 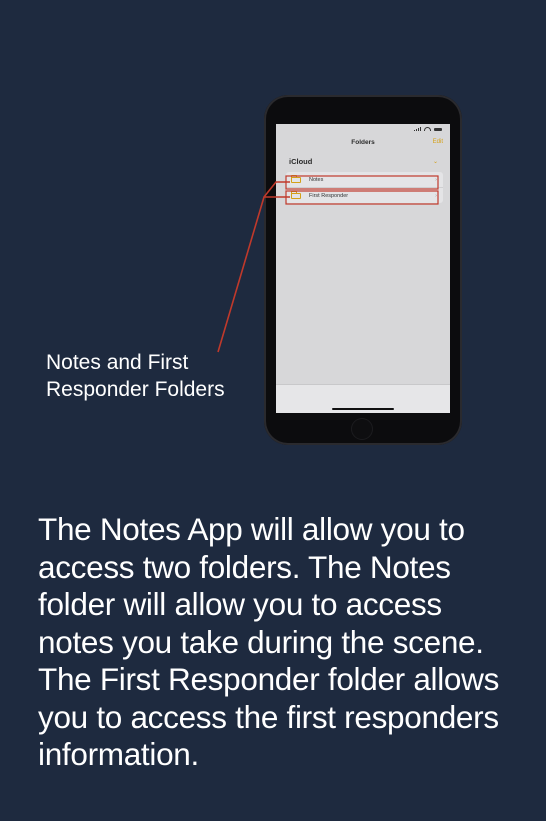 I want to click on icloud-section-header: iCloud ⌄, so click(x=363, y=161).